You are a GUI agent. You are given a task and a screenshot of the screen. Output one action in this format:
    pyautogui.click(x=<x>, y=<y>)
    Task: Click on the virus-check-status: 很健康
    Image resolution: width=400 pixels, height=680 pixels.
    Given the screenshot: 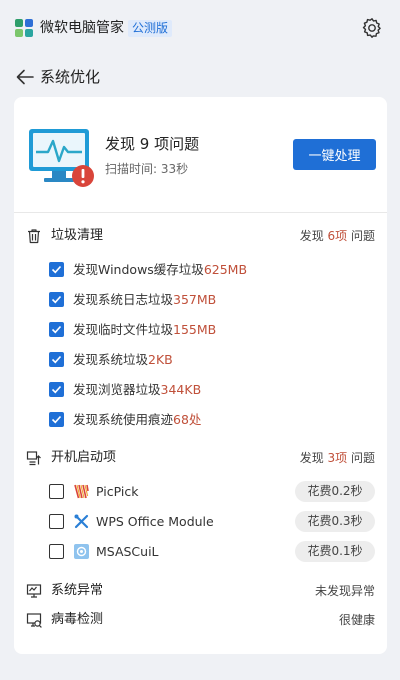 What is the action you would take?
    pyautogui.click(x=356, y=620)
    